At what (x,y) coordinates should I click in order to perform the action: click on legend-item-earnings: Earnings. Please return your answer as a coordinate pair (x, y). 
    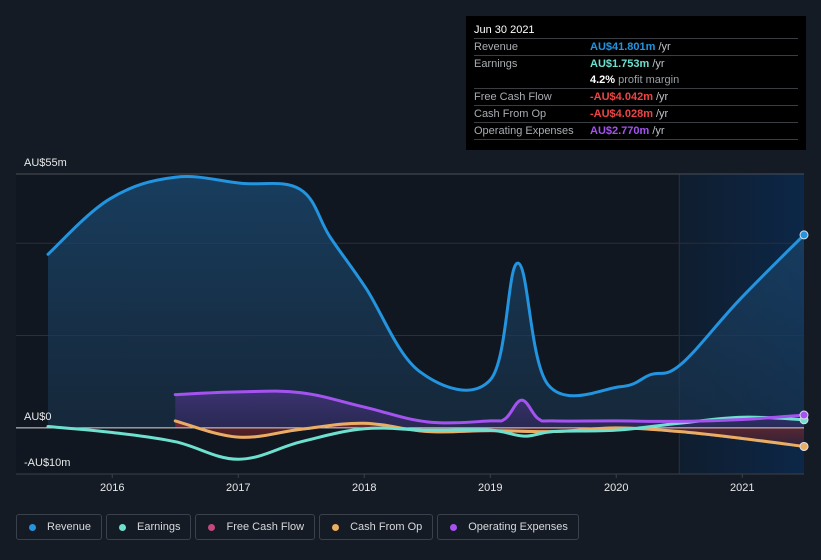
    Looking at the image, I should click on (149, 527).